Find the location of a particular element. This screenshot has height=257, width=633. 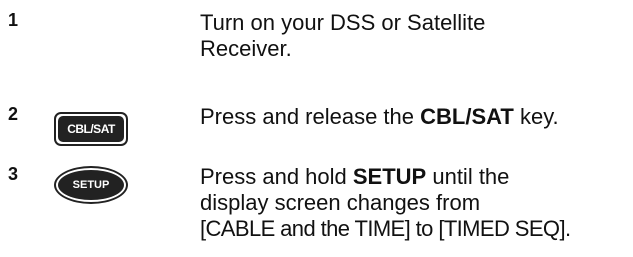

step-text-bold: SETUP is located at coordinates (389, 176).